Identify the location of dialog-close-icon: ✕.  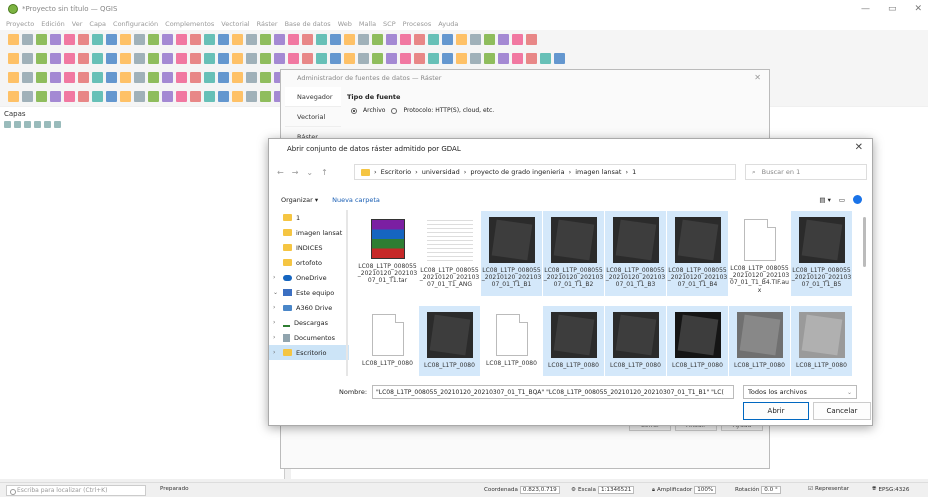
(859, 147).